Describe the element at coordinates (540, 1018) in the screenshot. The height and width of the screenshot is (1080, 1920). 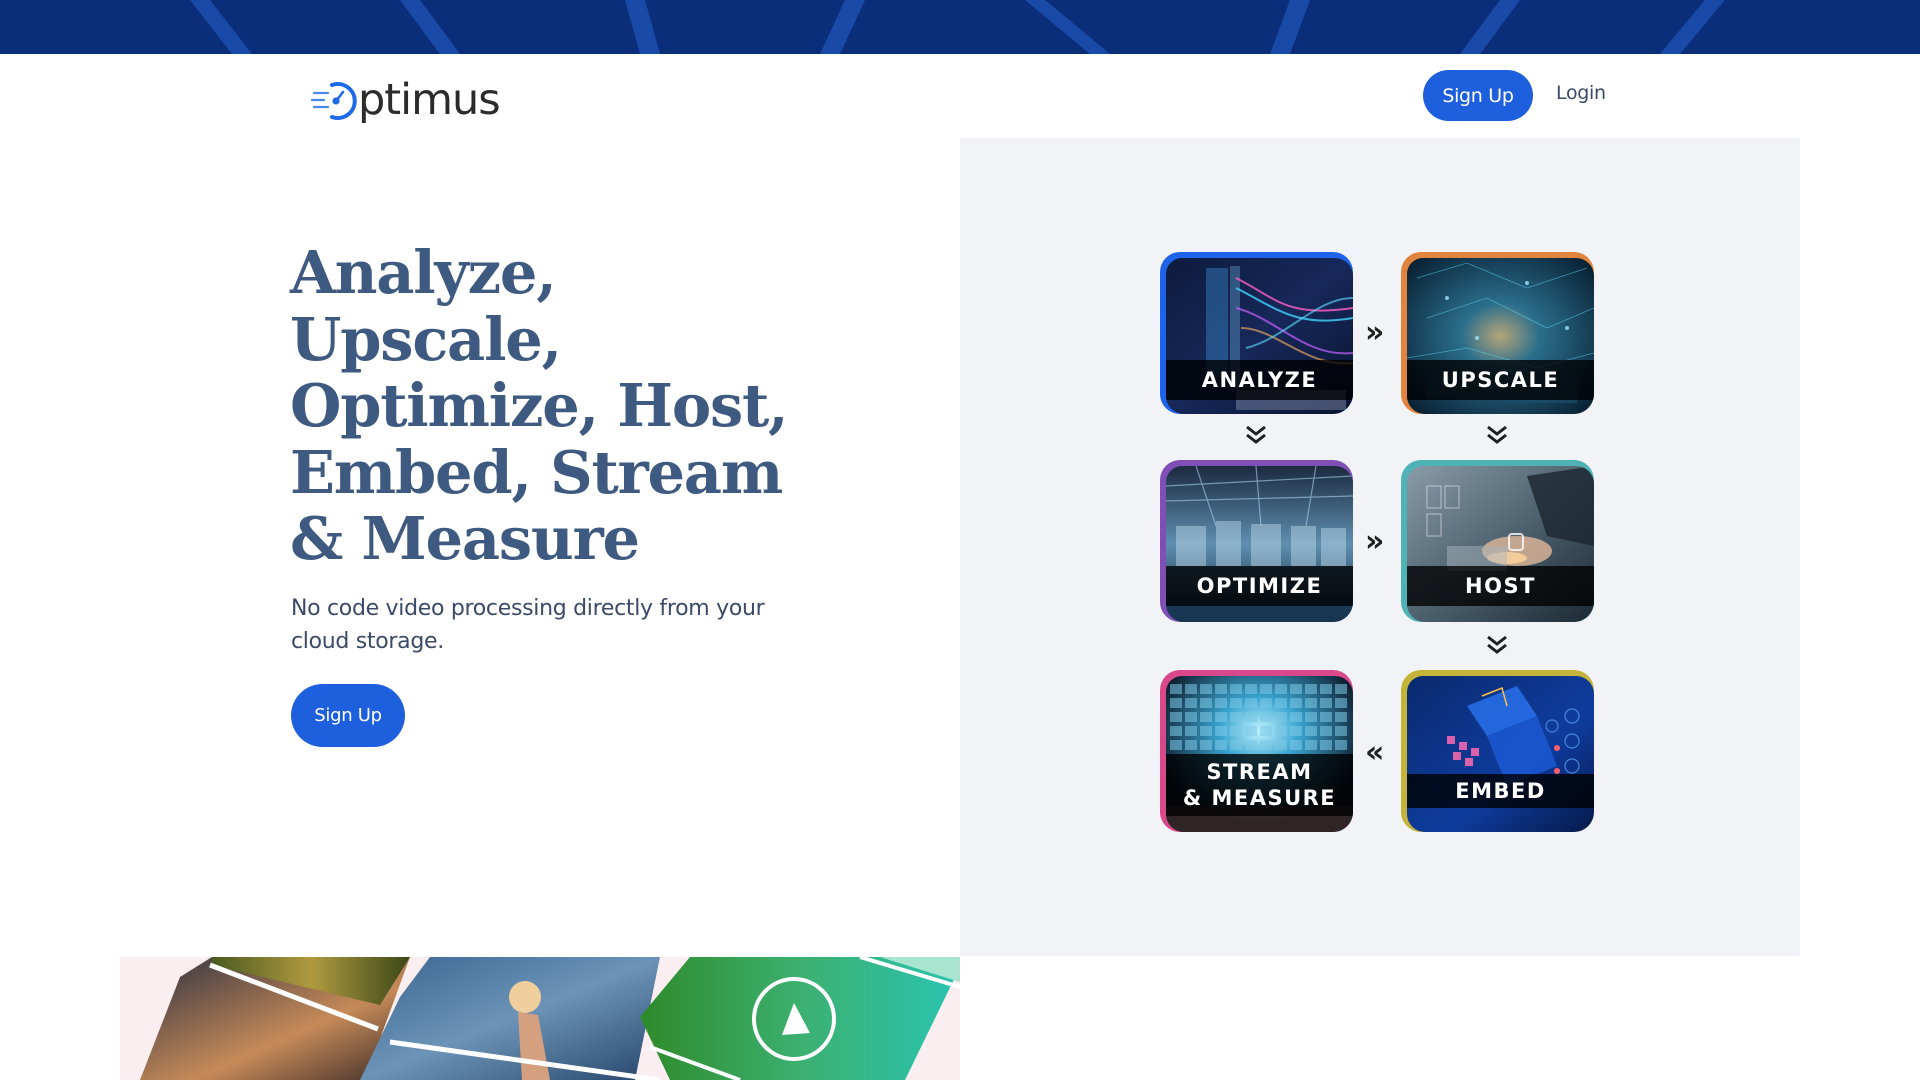
I see `image-collage` at that location.